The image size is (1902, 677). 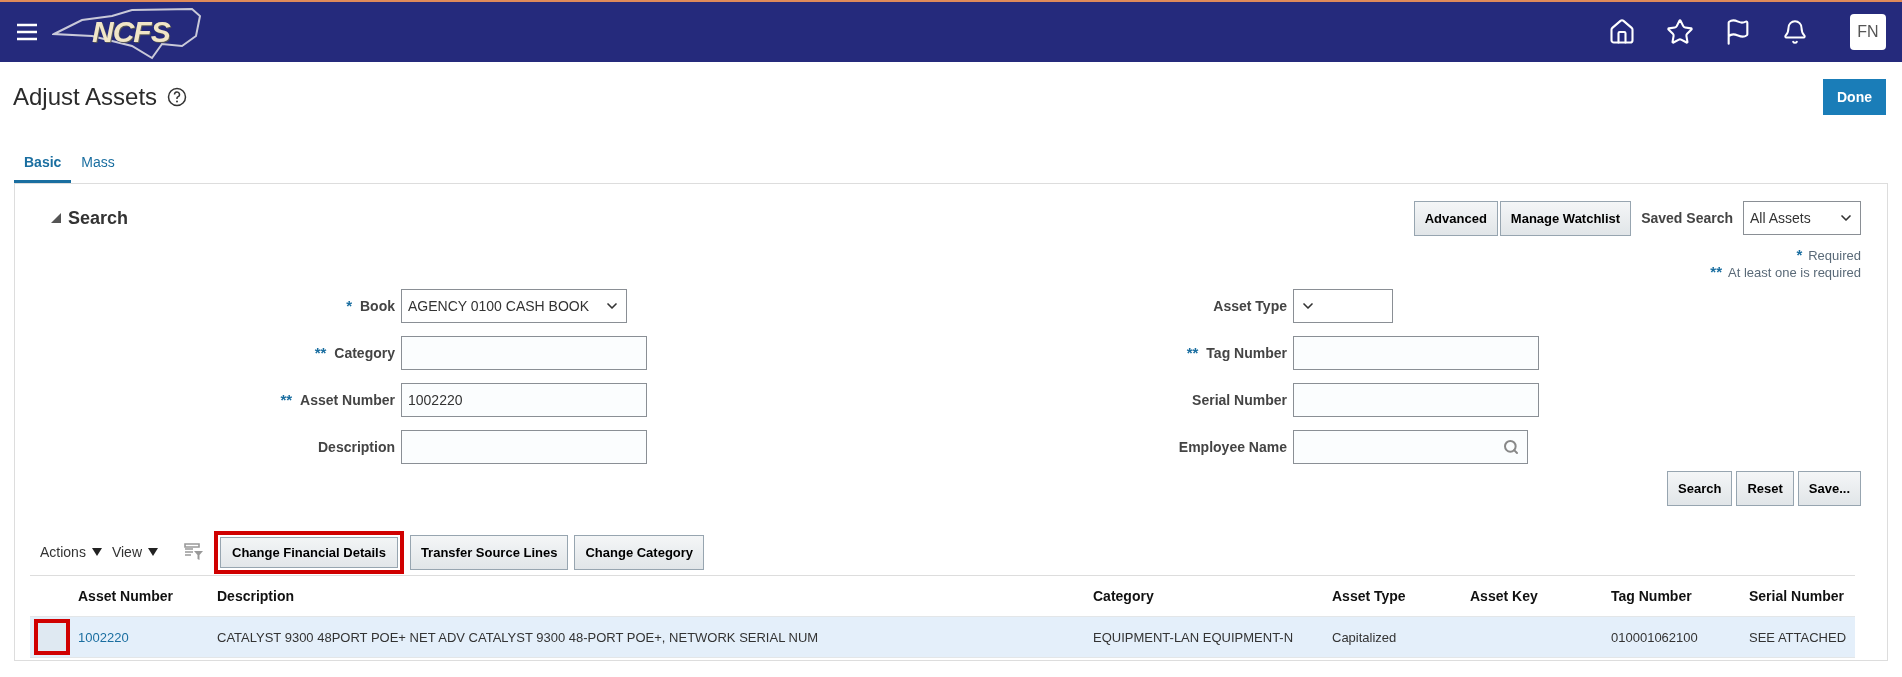 I want to click on search-icon, so click(x=1511, y=446).